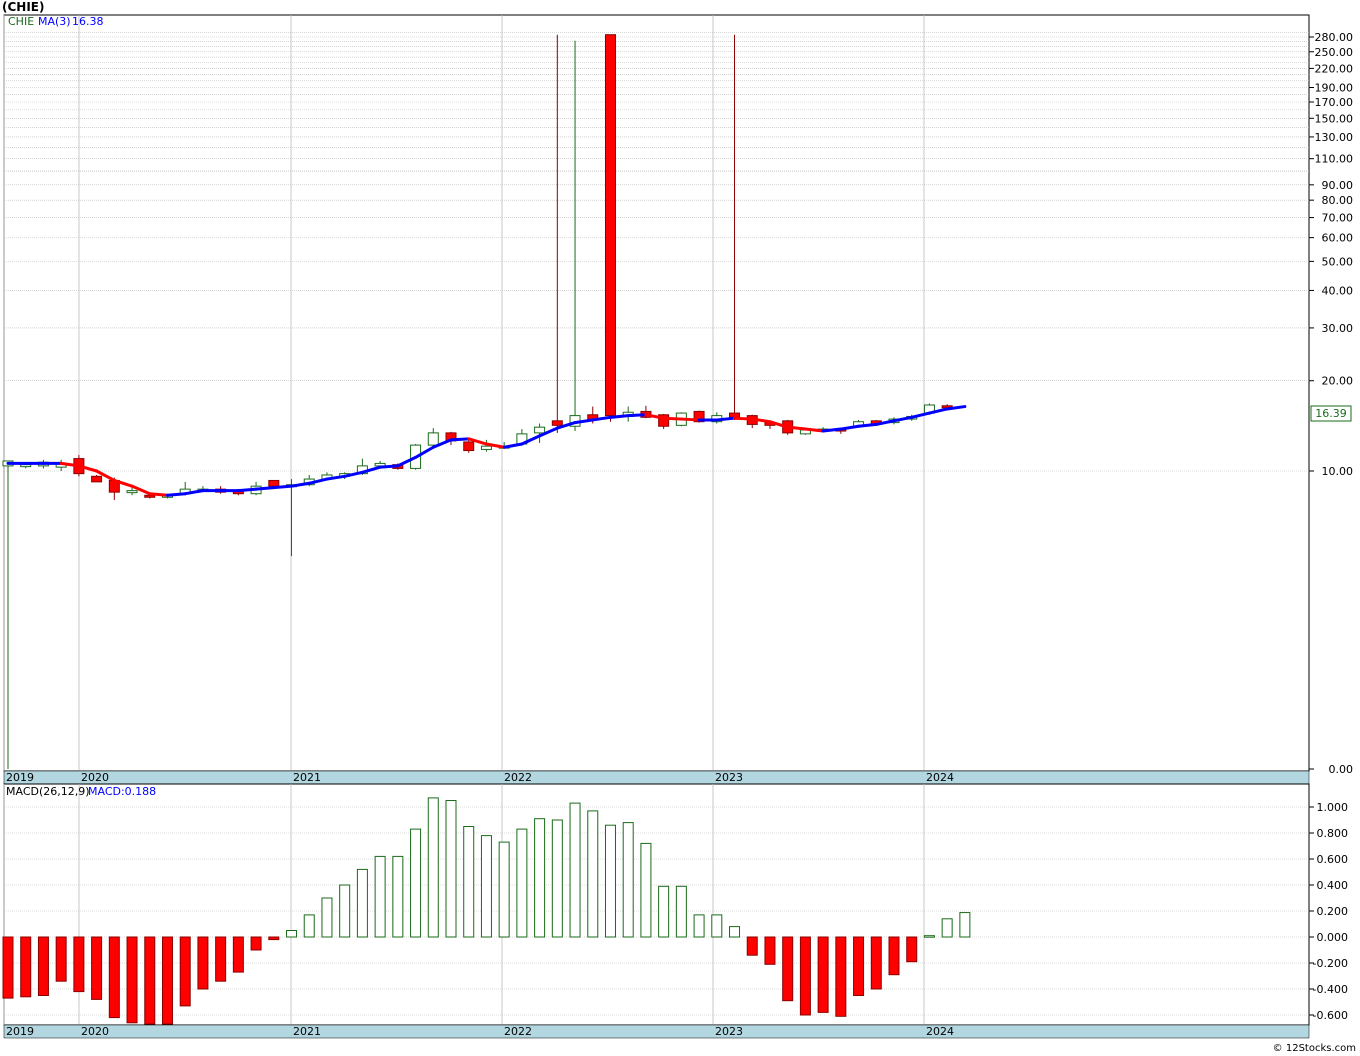 This screenshot has height=1056, width=1360. I want to click on macd-x-tick-label: 2021, so click(307, 1031).